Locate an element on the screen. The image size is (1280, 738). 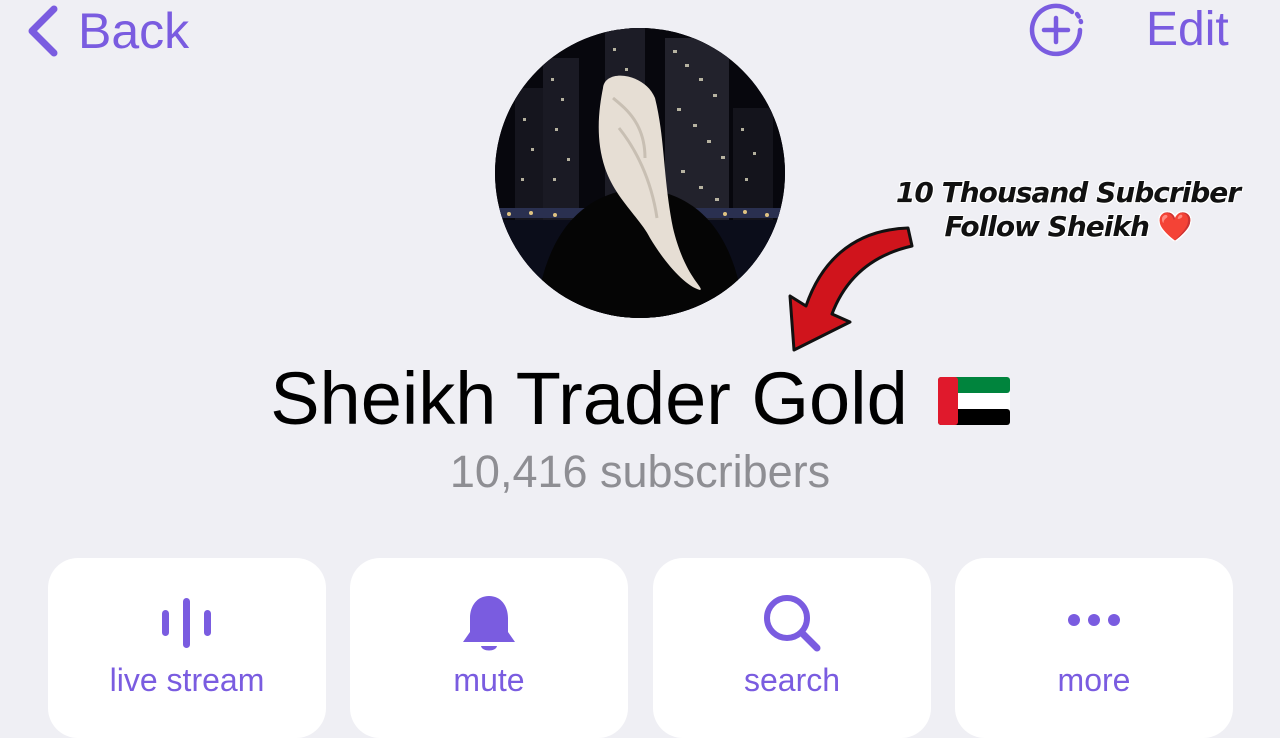
heart-icon: ❤️ is located at coordinates (1175, 226).